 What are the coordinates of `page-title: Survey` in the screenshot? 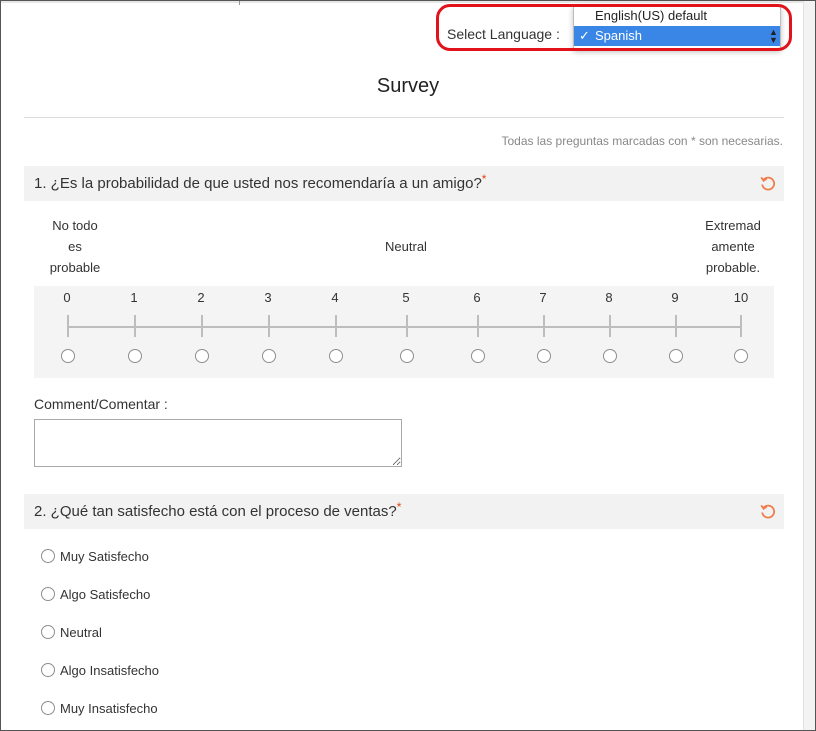 It's located at (408, 86).